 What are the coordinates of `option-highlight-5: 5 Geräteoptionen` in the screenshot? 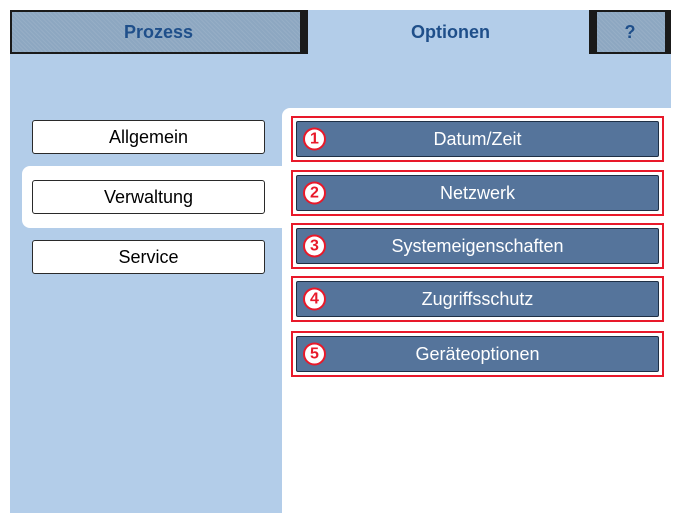 It's located at (477, 354).